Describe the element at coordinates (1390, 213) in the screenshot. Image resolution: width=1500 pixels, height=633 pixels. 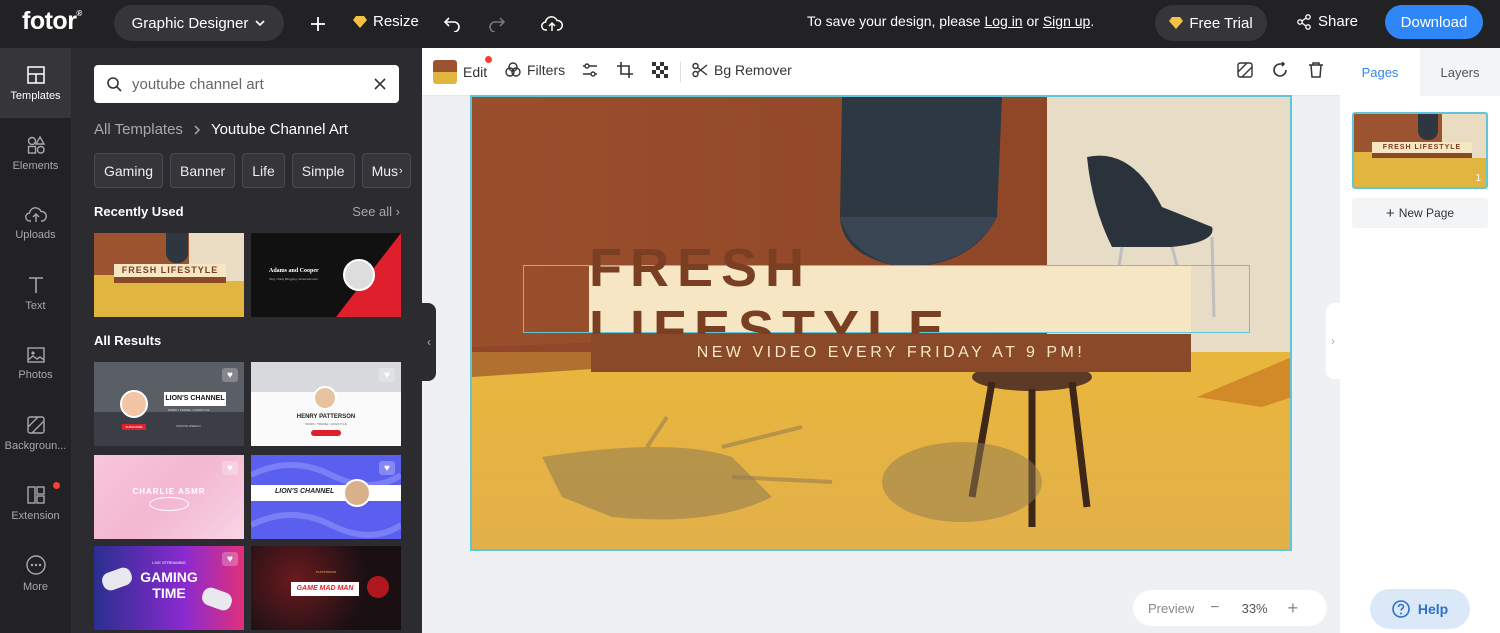
I see `plus-icon: +` at that location.